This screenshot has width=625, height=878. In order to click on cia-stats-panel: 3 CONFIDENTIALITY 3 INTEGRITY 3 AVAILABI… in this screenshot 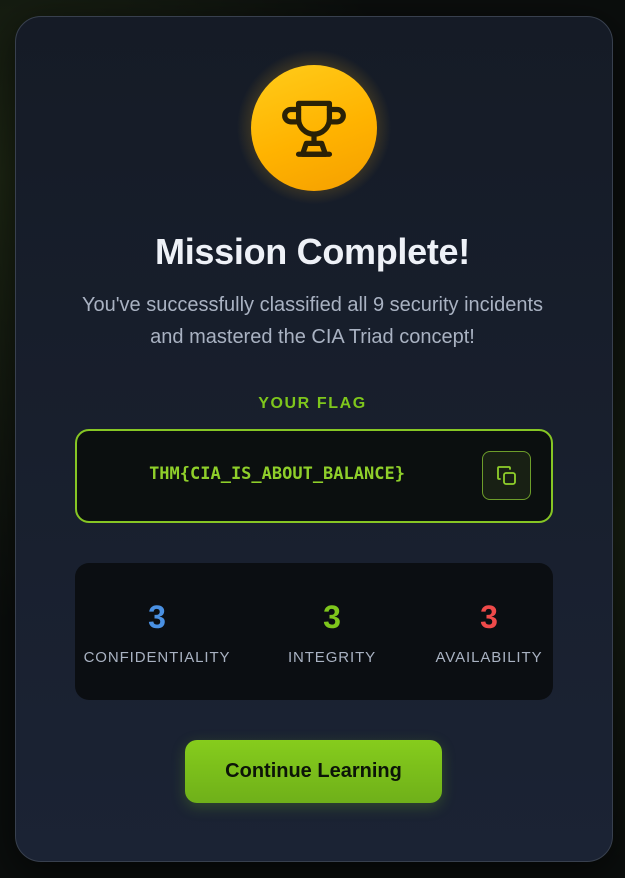, I will do `click(314, 631)`.